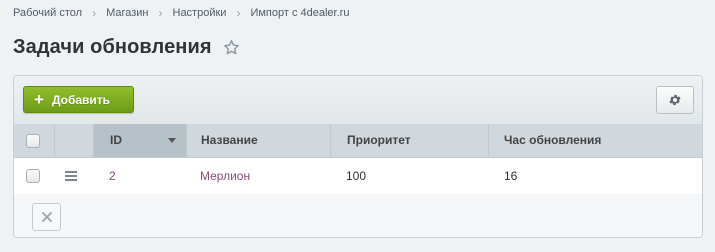  I want to click on sort-down-icon, so click(172, 140).